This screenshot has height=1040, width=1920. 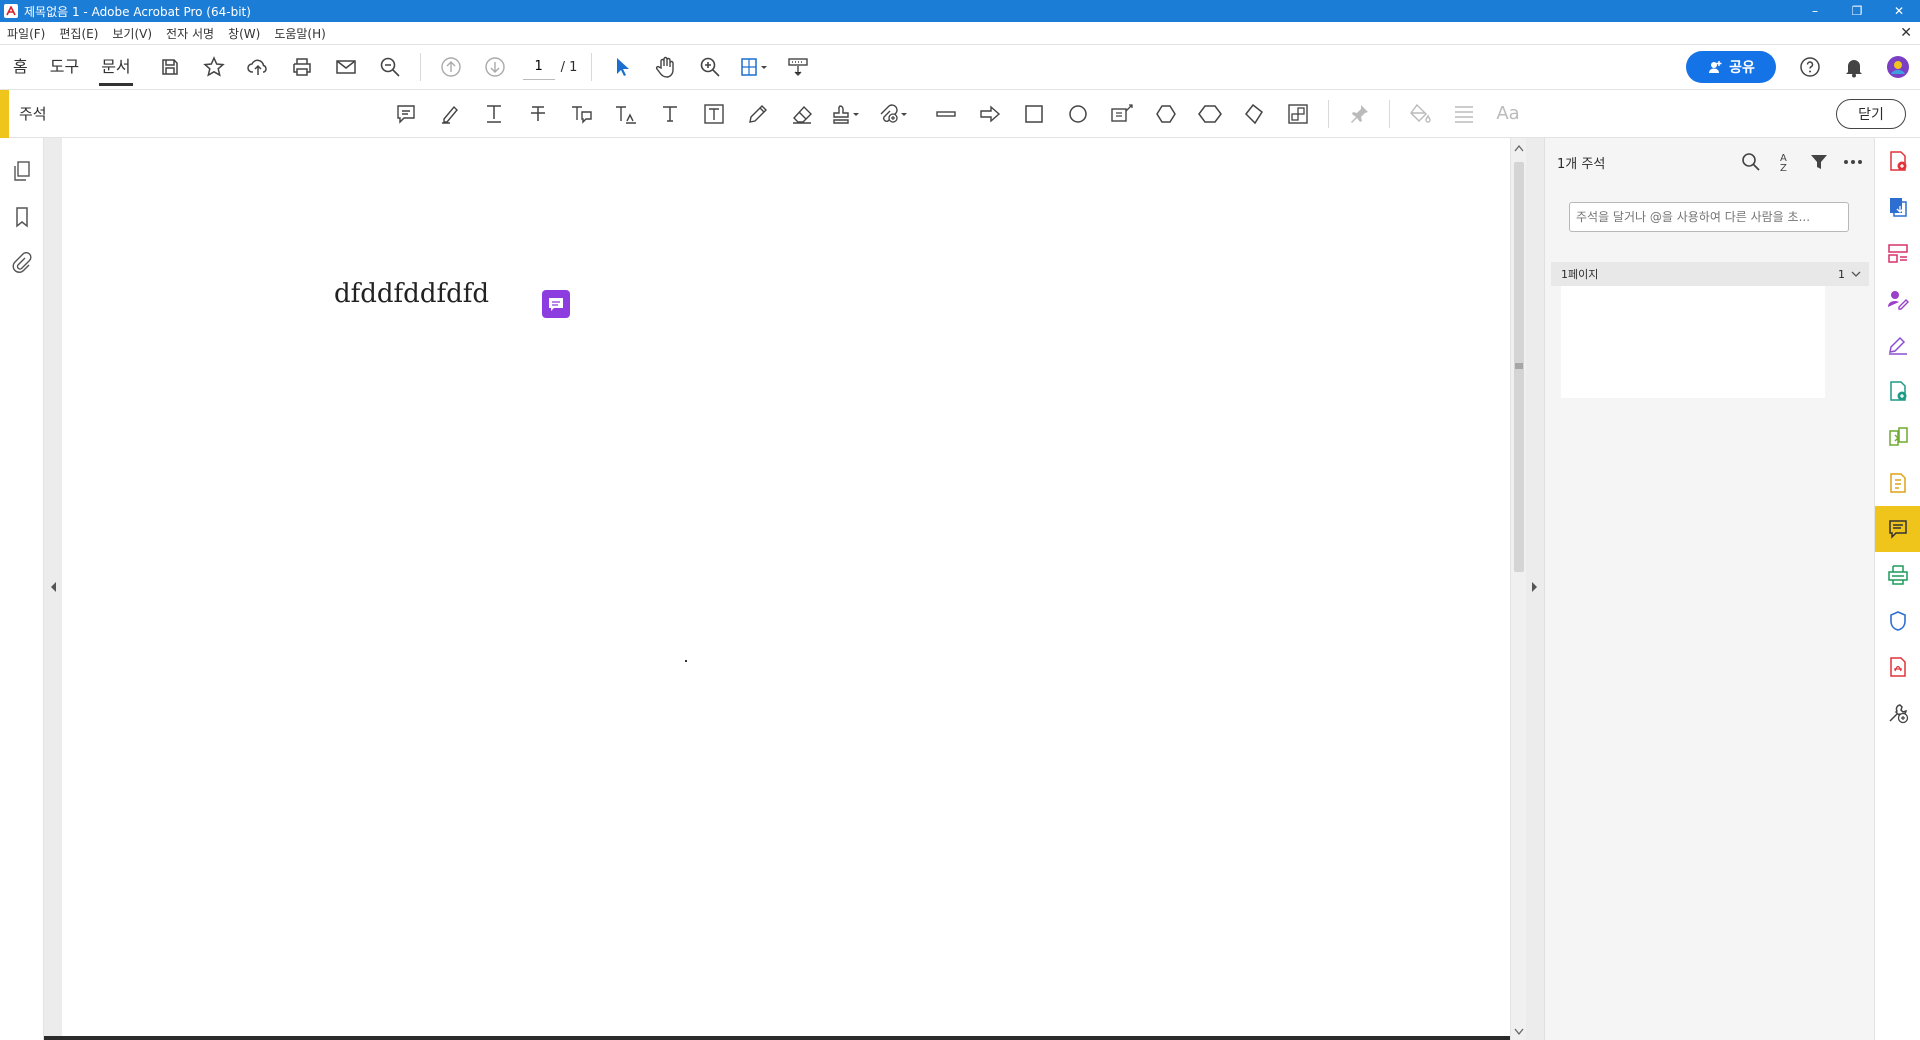 I want to click on more-tools-icon, so click(x=1897, y=713).